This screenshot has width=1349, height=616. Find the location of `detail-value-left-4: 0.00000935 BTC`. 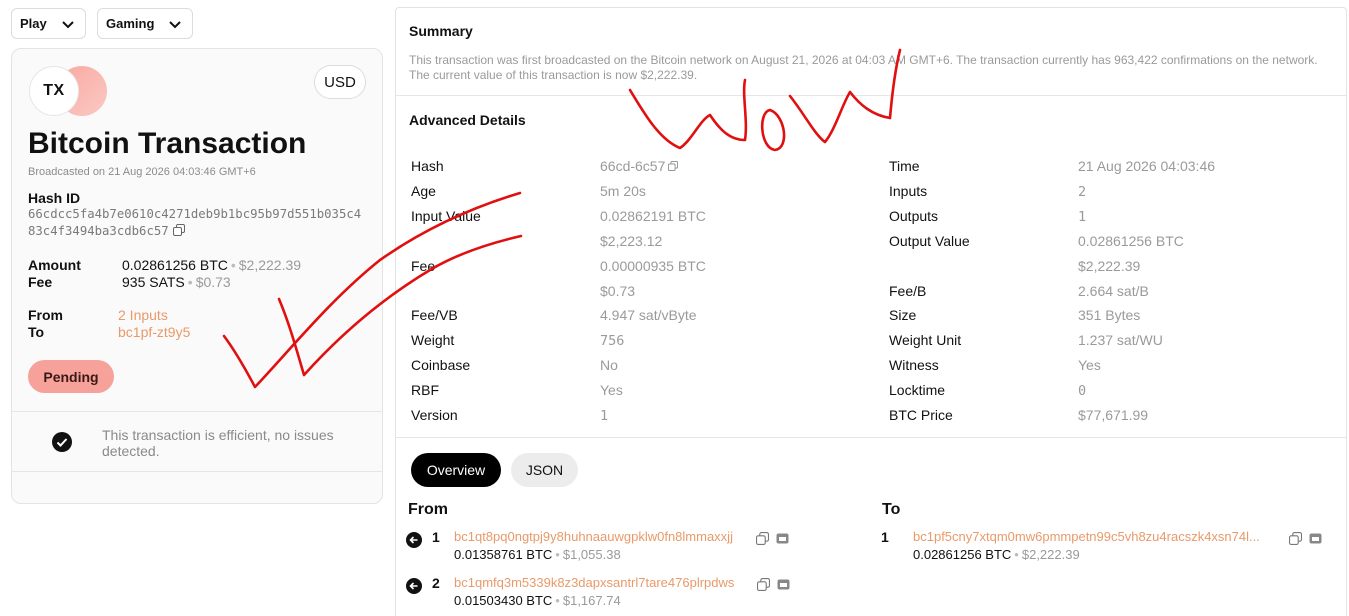

detail-value-left-4: 0.00000935 BTC is located at coordinates (653, 266).